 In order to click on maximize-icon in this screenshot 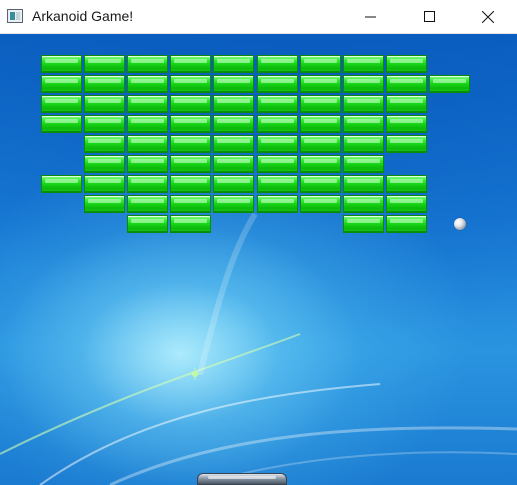, I will do `click(429, 16)`.